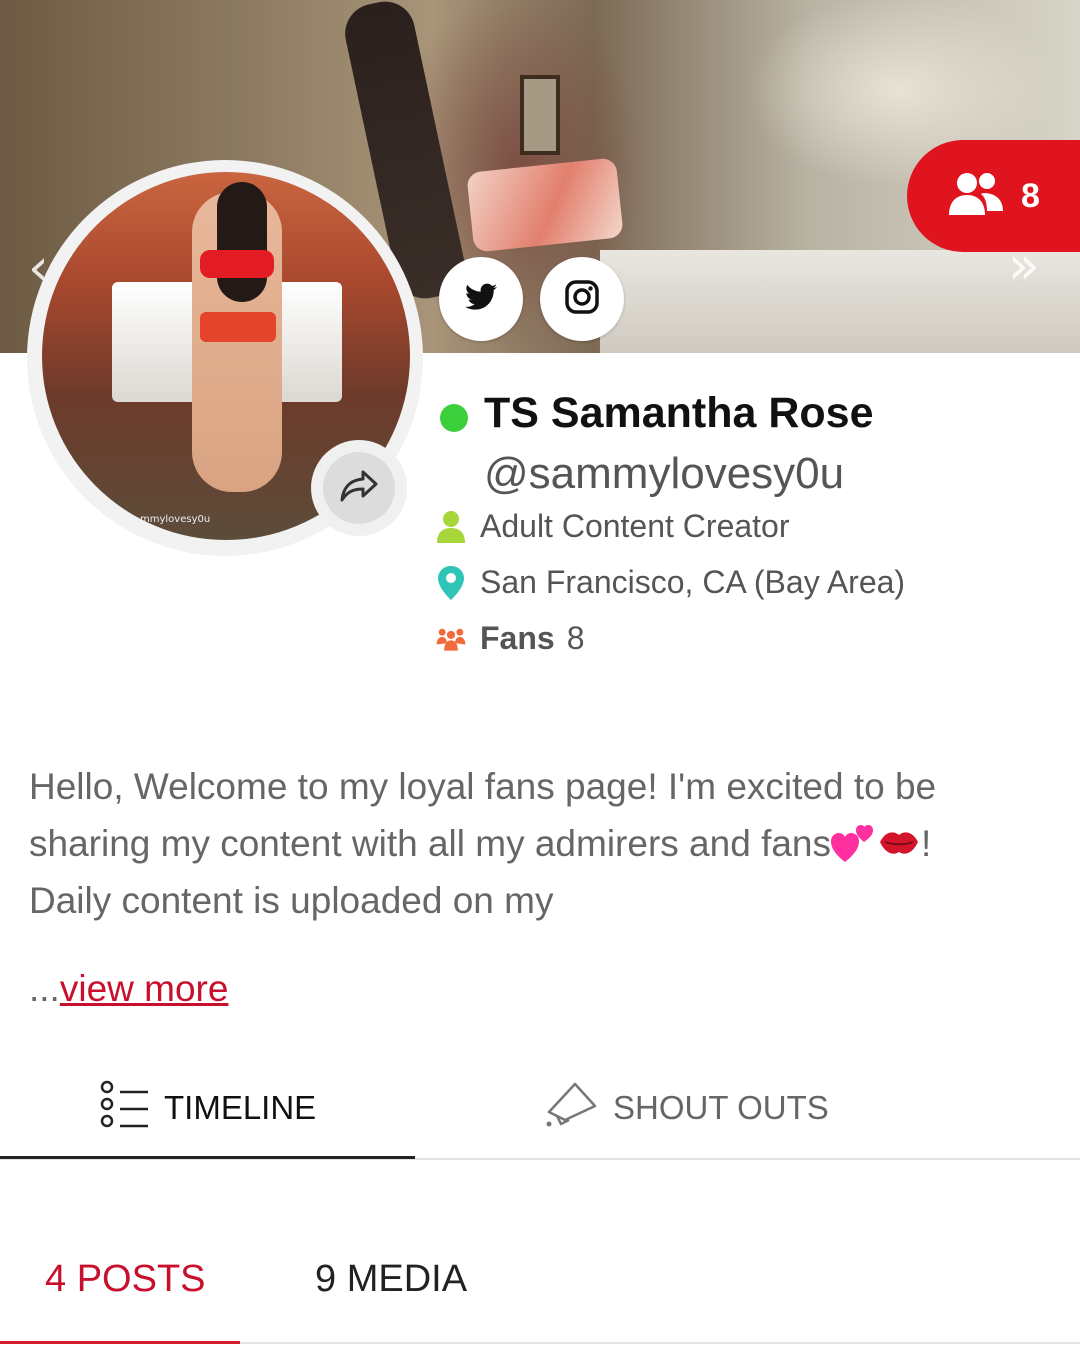 The height and width of the screenshot is (1350, 1080). What do you see at coordinates (926, 843) in the screenshot?
I see `bio-line-end: !` at bounding box center [926, 843].